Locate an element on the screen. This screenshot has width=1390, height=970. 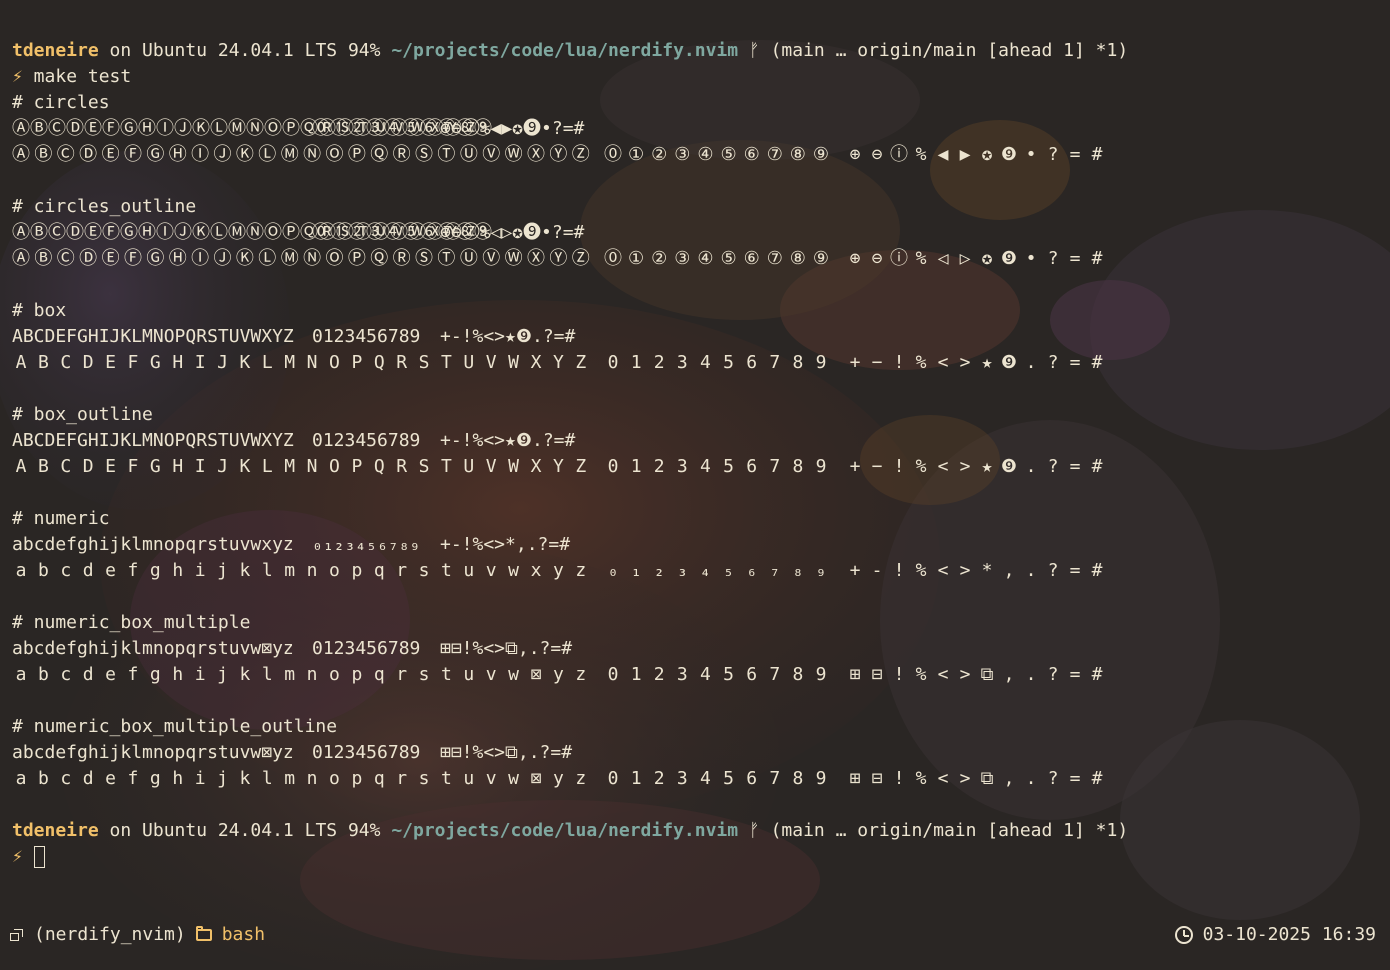
glyph: n is located at coordinates (312, 674).